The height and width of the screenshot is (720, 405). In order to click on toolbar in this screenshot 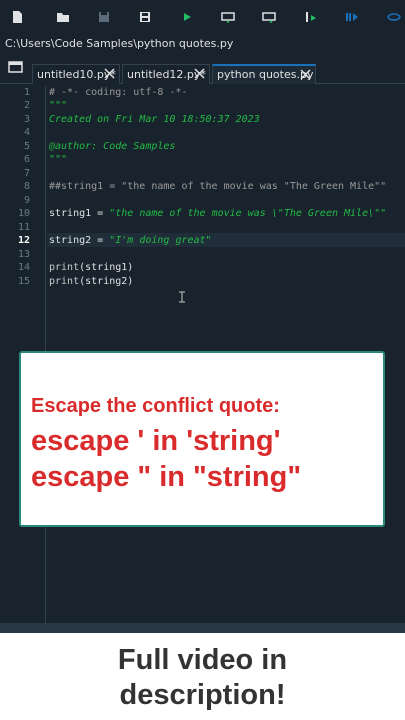, I will do `click(202, 17)`.